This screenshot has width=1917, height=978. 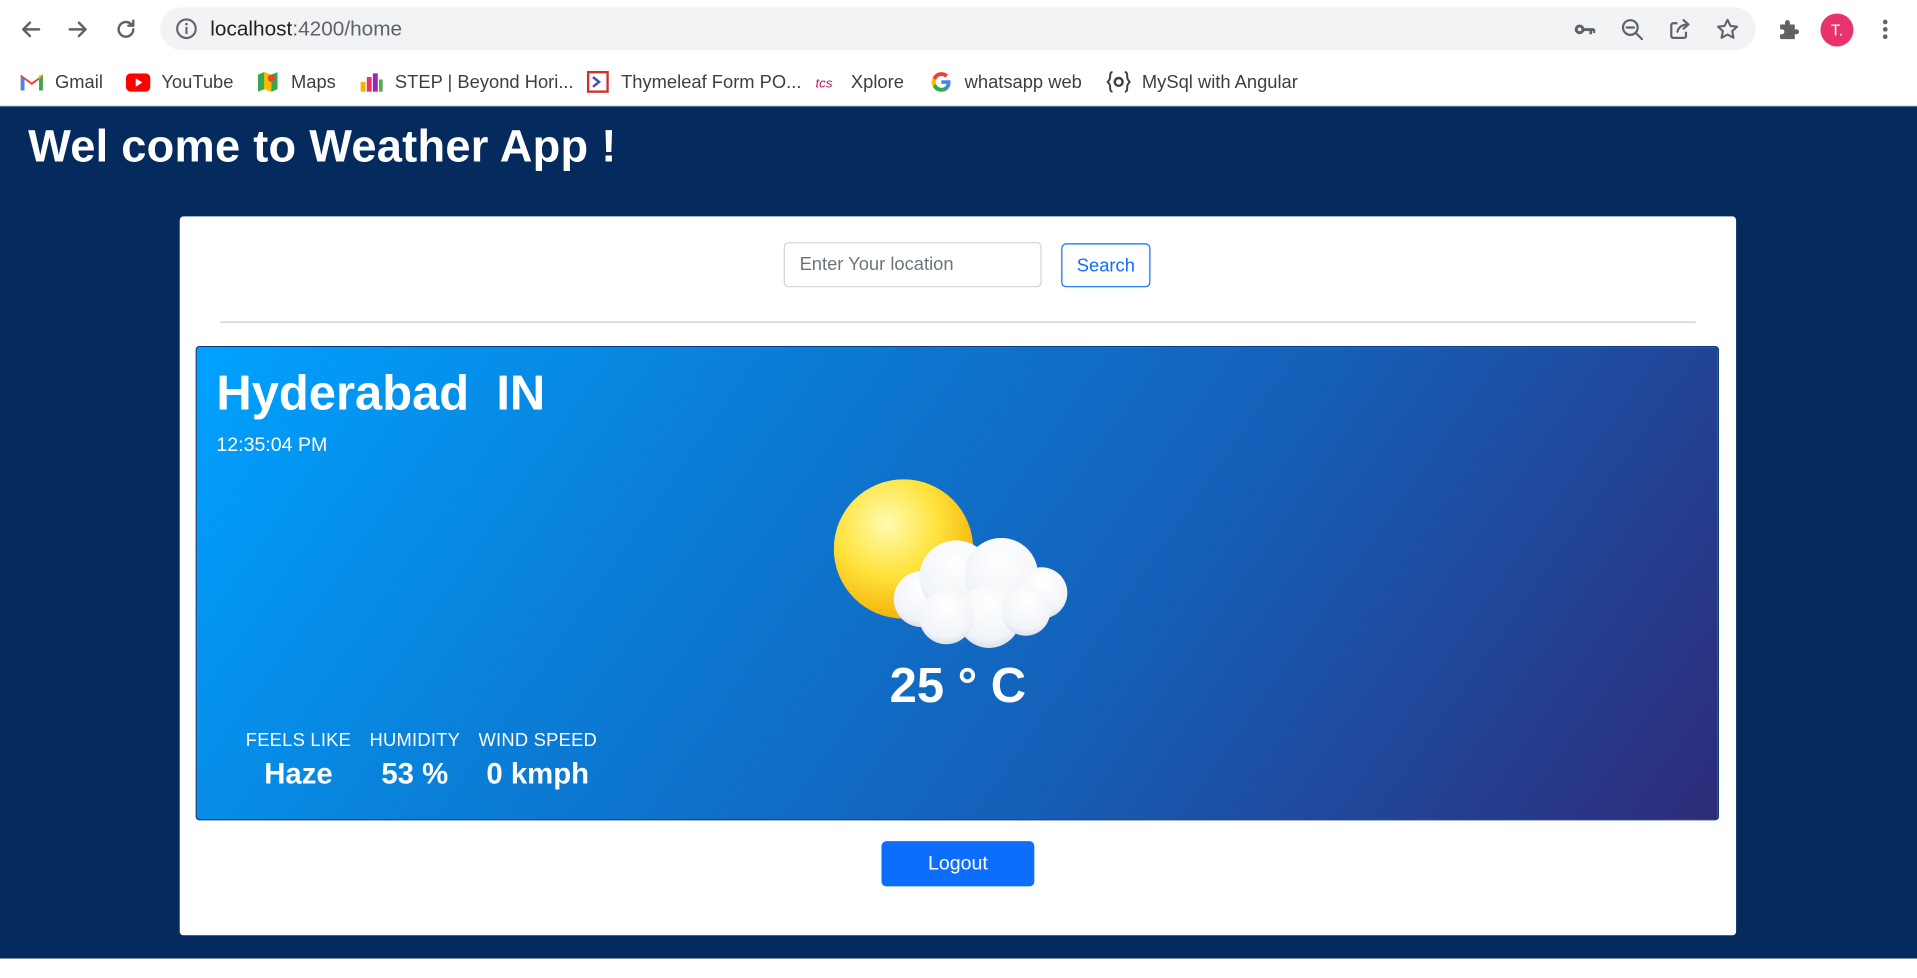 I want to click on bookmark-maps: Maps, so click(x=296, y=82).